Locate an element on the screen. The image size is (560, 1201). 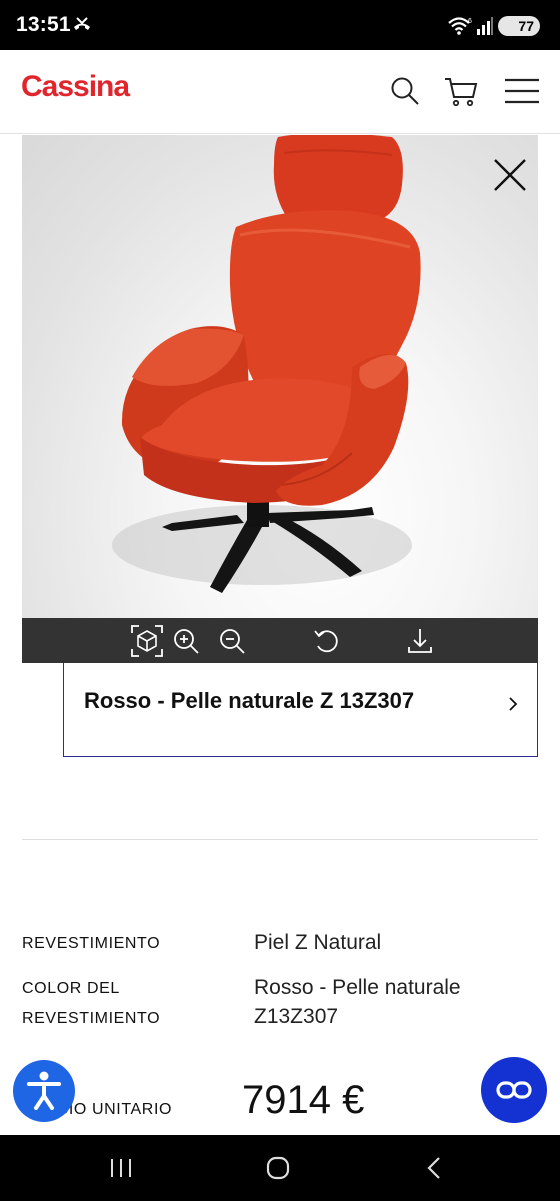
status-bar: 13:51 6 77 is located at coordinates (280, 25).